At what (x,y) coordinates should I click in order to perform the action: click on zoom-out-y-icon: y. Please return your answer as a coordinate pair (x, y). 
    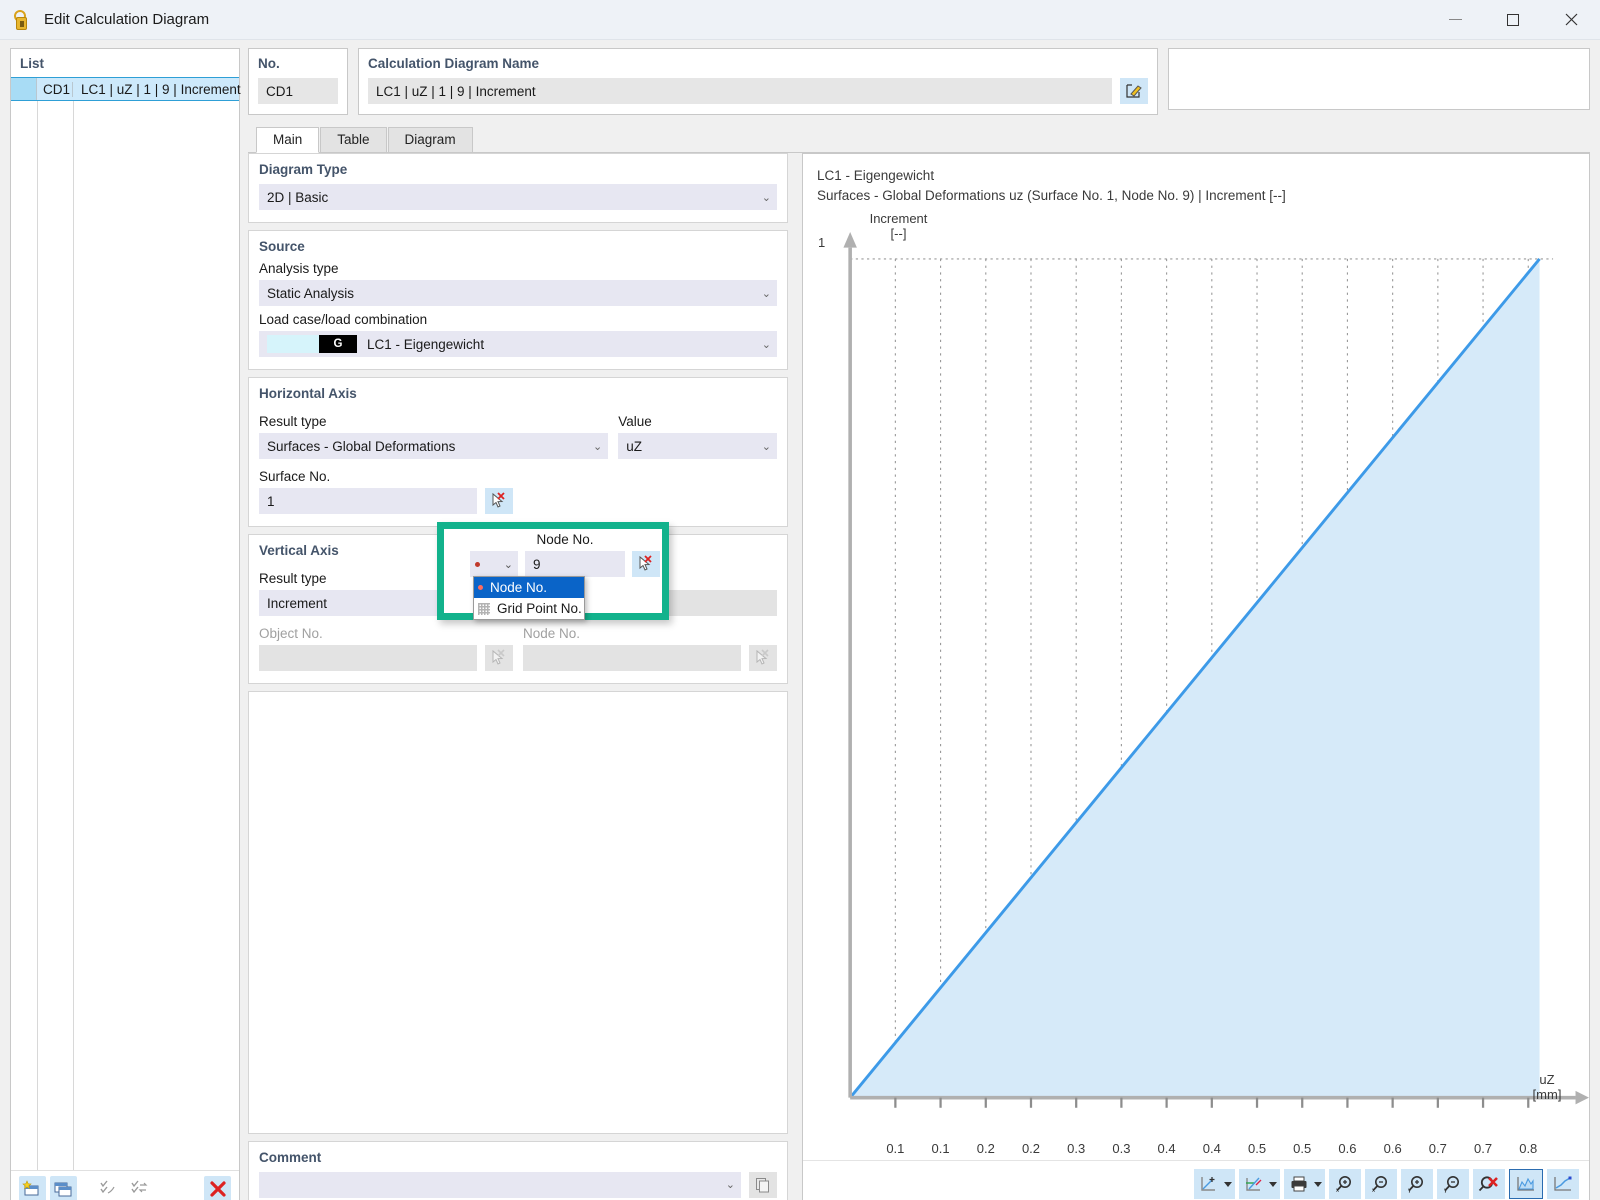
    Looking at the image, I should click on (1453, 1184).